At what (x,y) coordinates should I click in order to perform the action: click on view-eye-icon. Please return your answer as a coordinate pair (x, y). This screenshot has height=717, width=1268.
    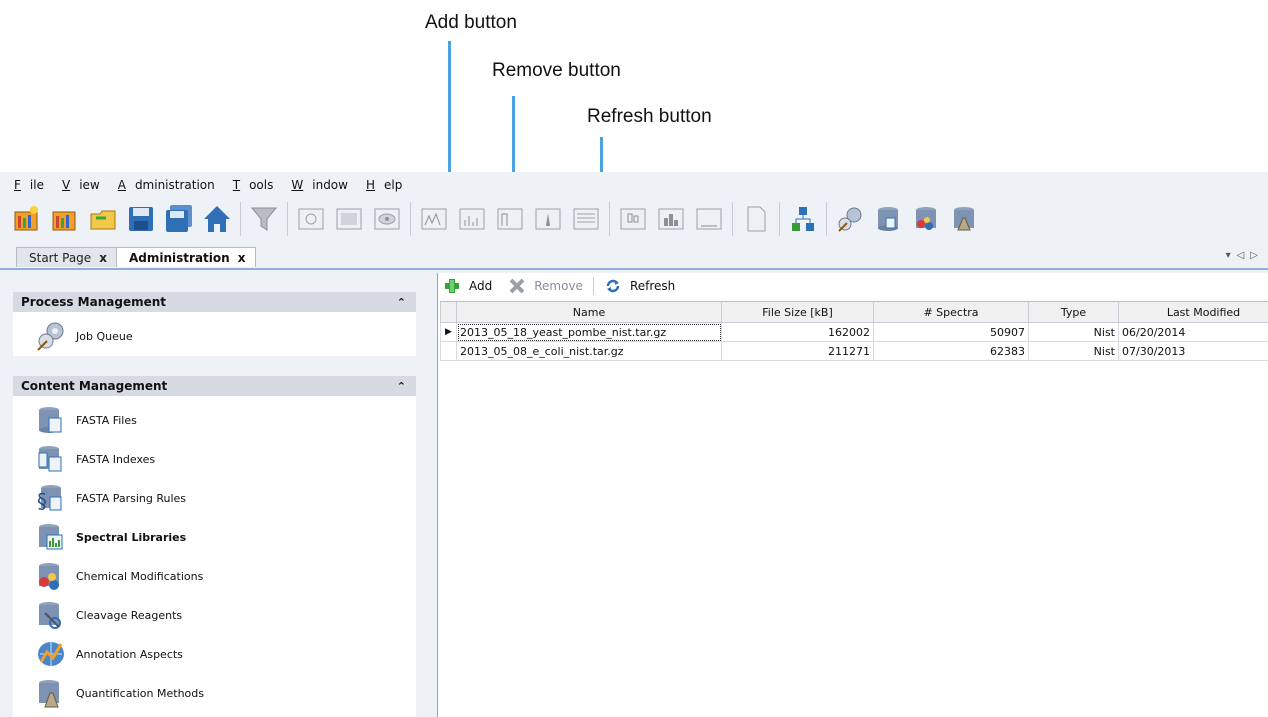
    Looking at the image, I should click on (387, 219).